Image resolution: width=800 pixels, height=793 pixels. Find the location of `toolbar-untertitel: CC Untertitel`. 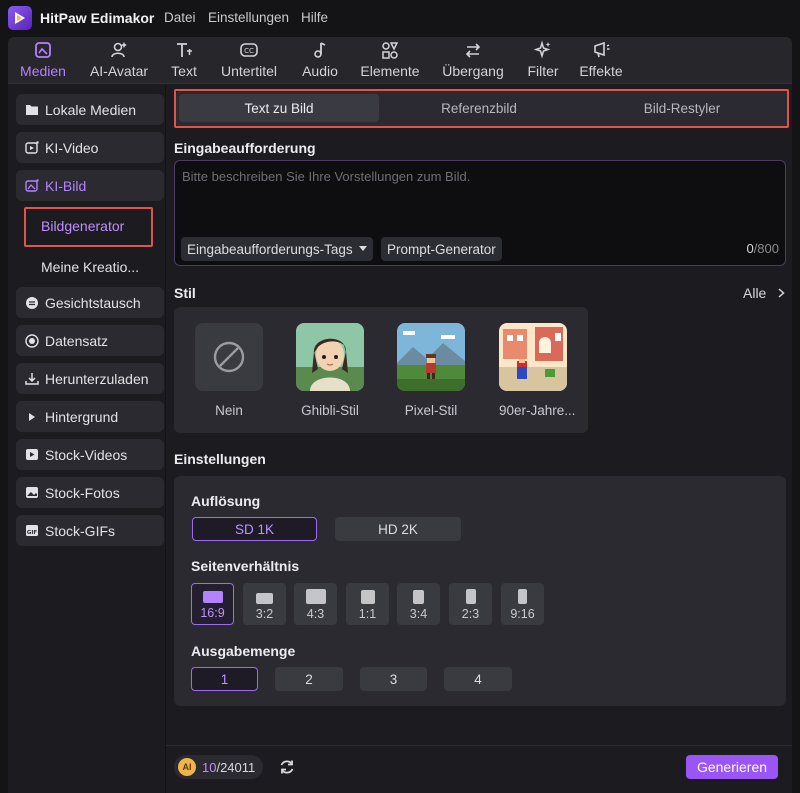

toolbar-untertitel: CC Untertitel is located at coordinates (249, 61).